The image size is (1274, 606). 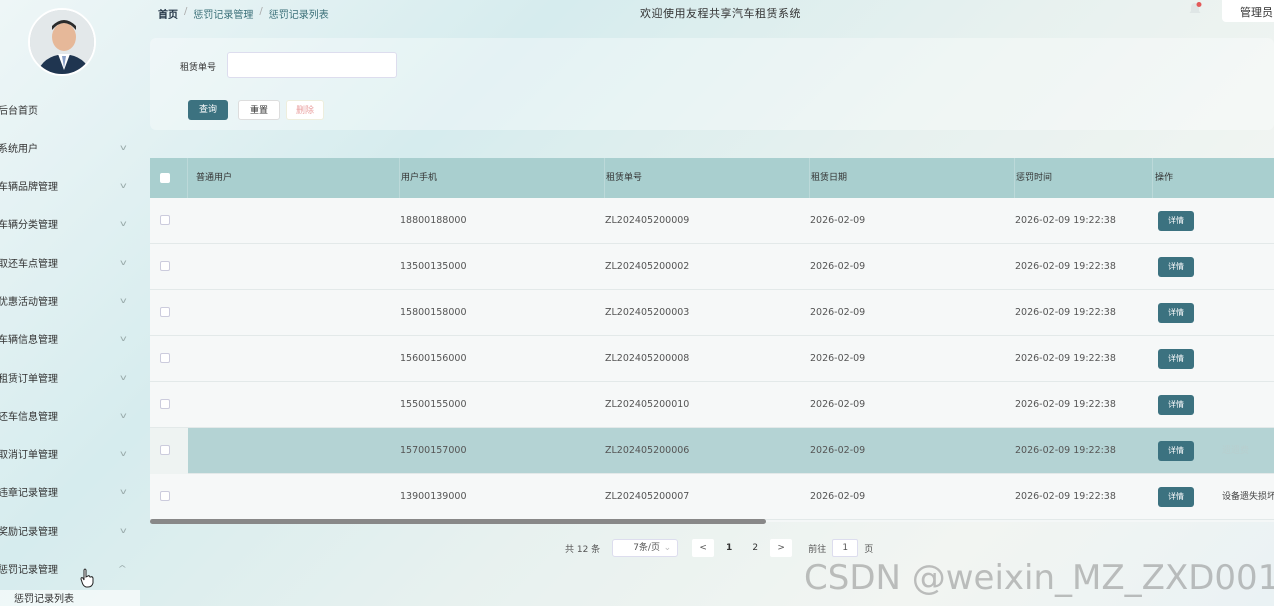 I want to click on sidebar-item: 系统用户 v, so click(x=70, y=147).